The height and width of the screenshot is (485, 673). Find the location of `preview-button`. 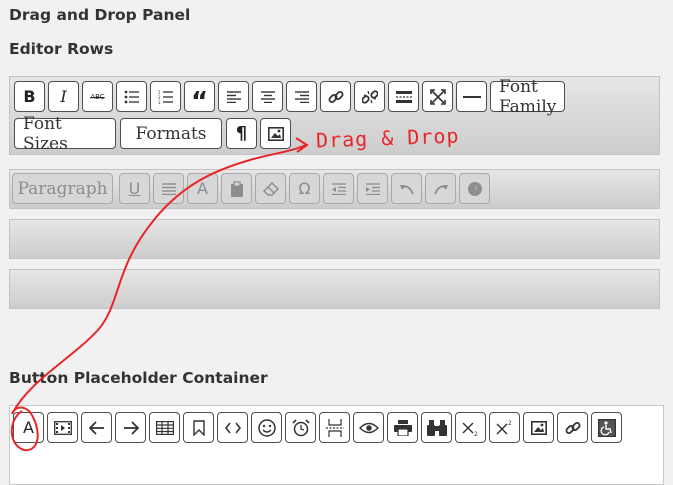

preview-button is located at coordinates (368, 427).